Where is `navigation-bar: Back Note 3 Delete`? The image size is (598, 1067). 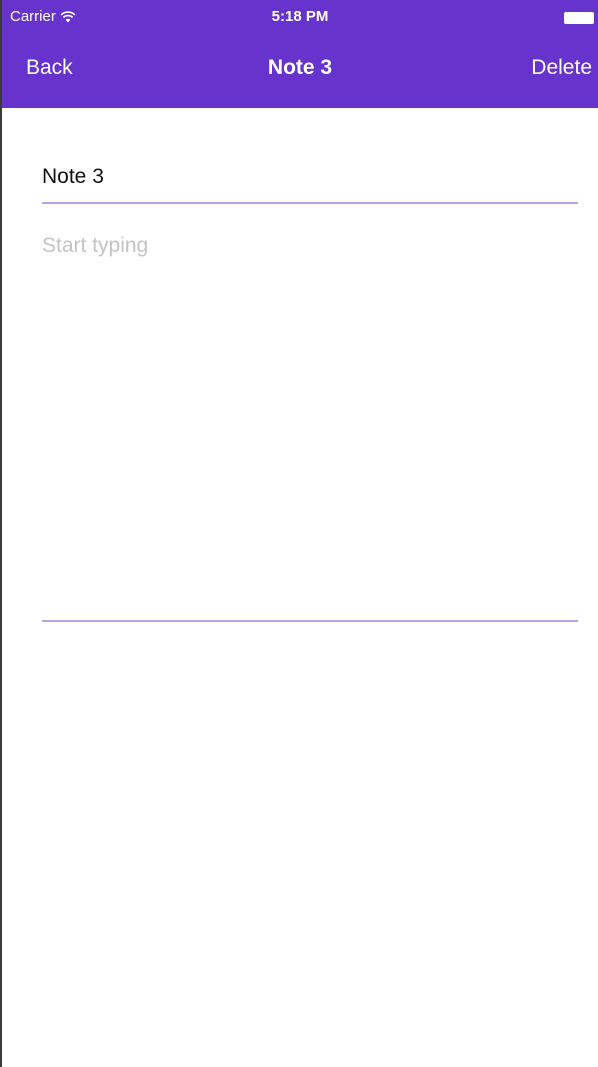 navigation-bar: Back Note 3 Delete is located at coordinates (300, 72).